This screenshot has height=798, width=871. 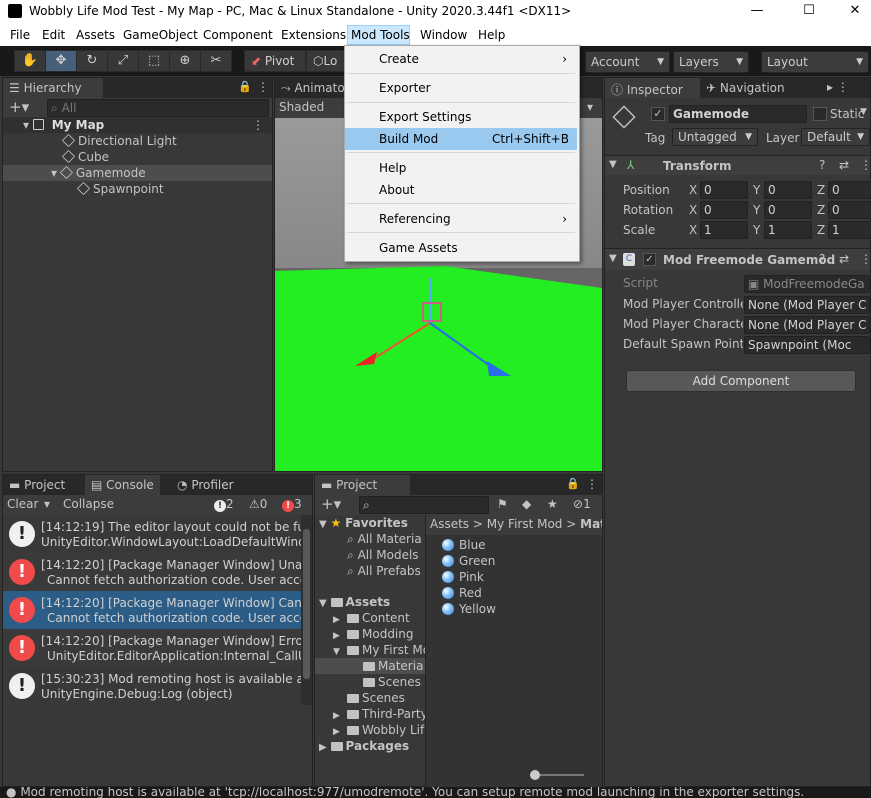 What do you see at coordinates (591, 524) in the screenshot?
I see `breadcrumb-materials: Mate` at bounding box center [591, 524].